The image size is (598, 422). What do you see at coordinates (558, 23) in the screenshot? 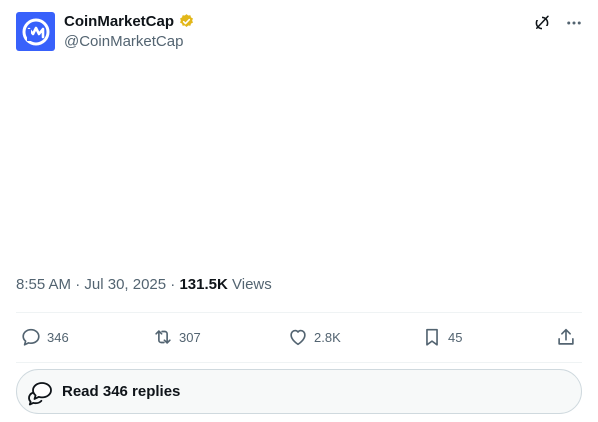
I see `top-actions` at bounding box center [558, 23].